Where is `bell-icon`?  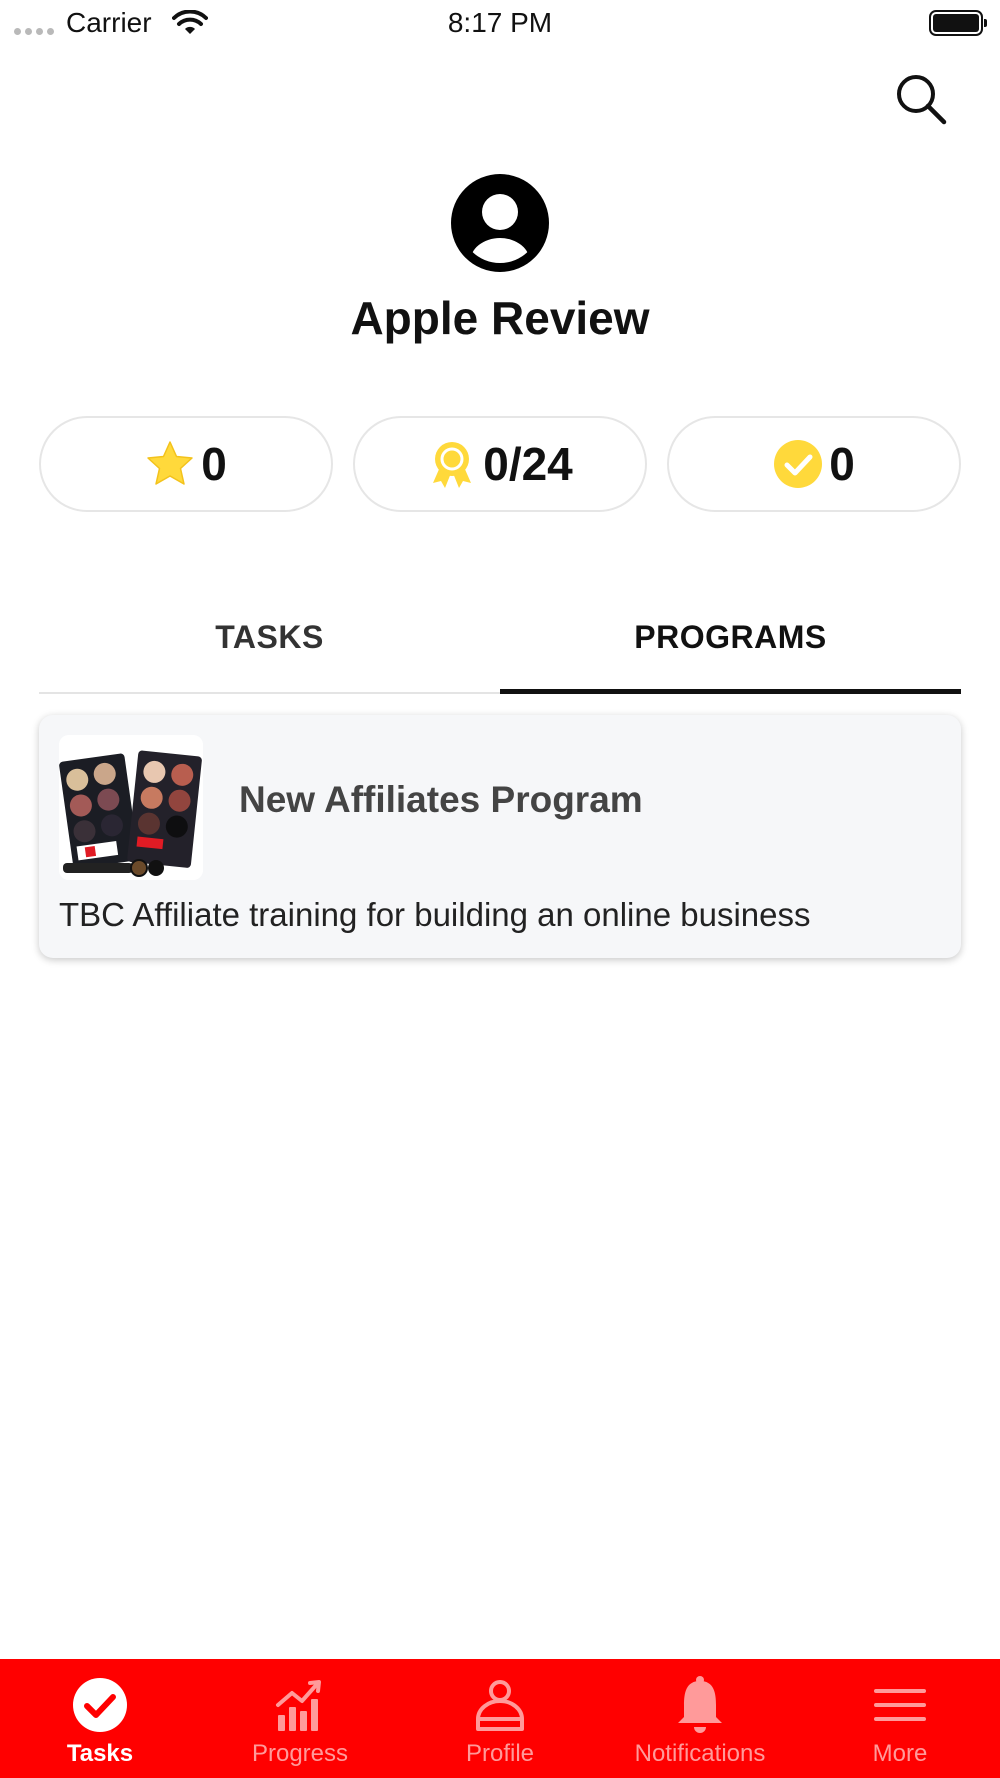 bell-icon is located at coordinates (700, 1704).